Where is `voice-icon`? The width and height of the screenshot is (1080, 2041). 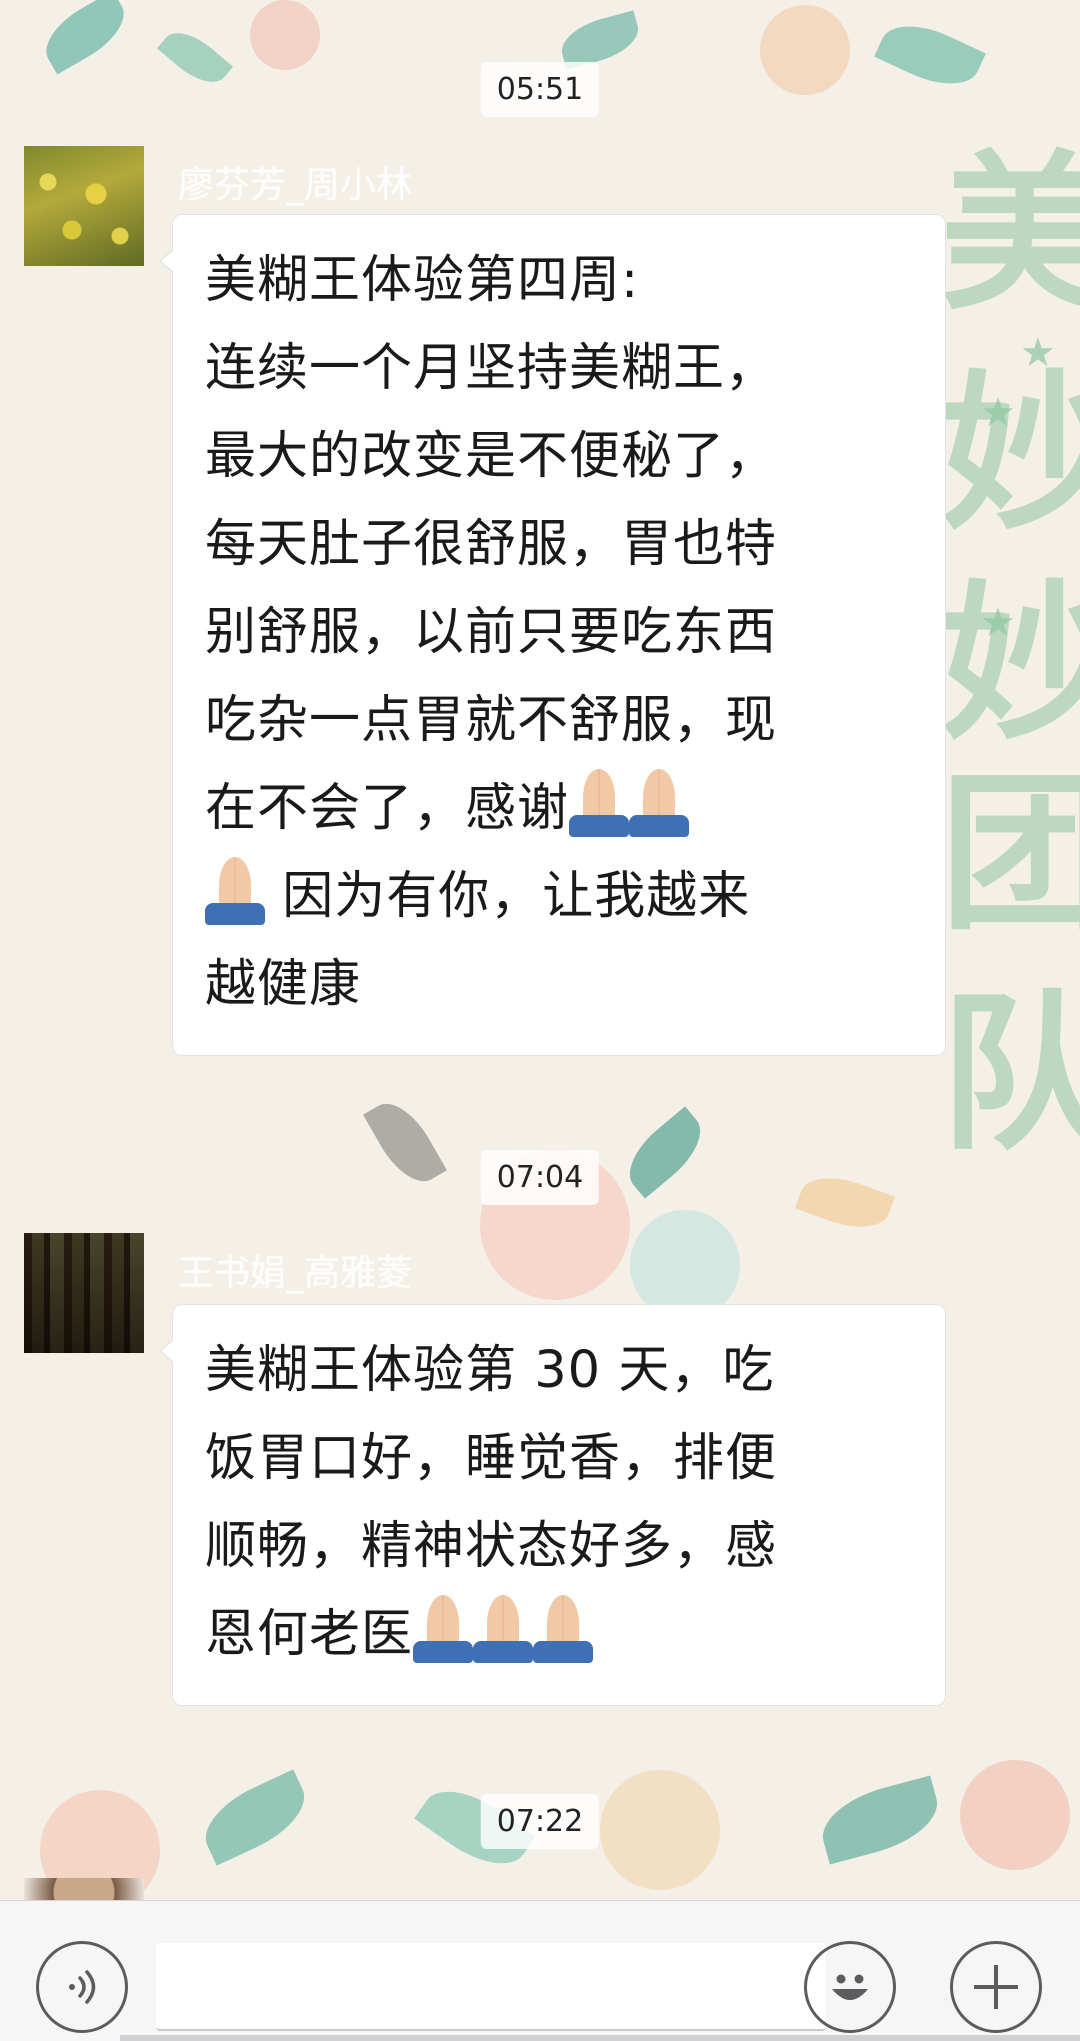 voice-icon is located at coordinates (82, 1987).